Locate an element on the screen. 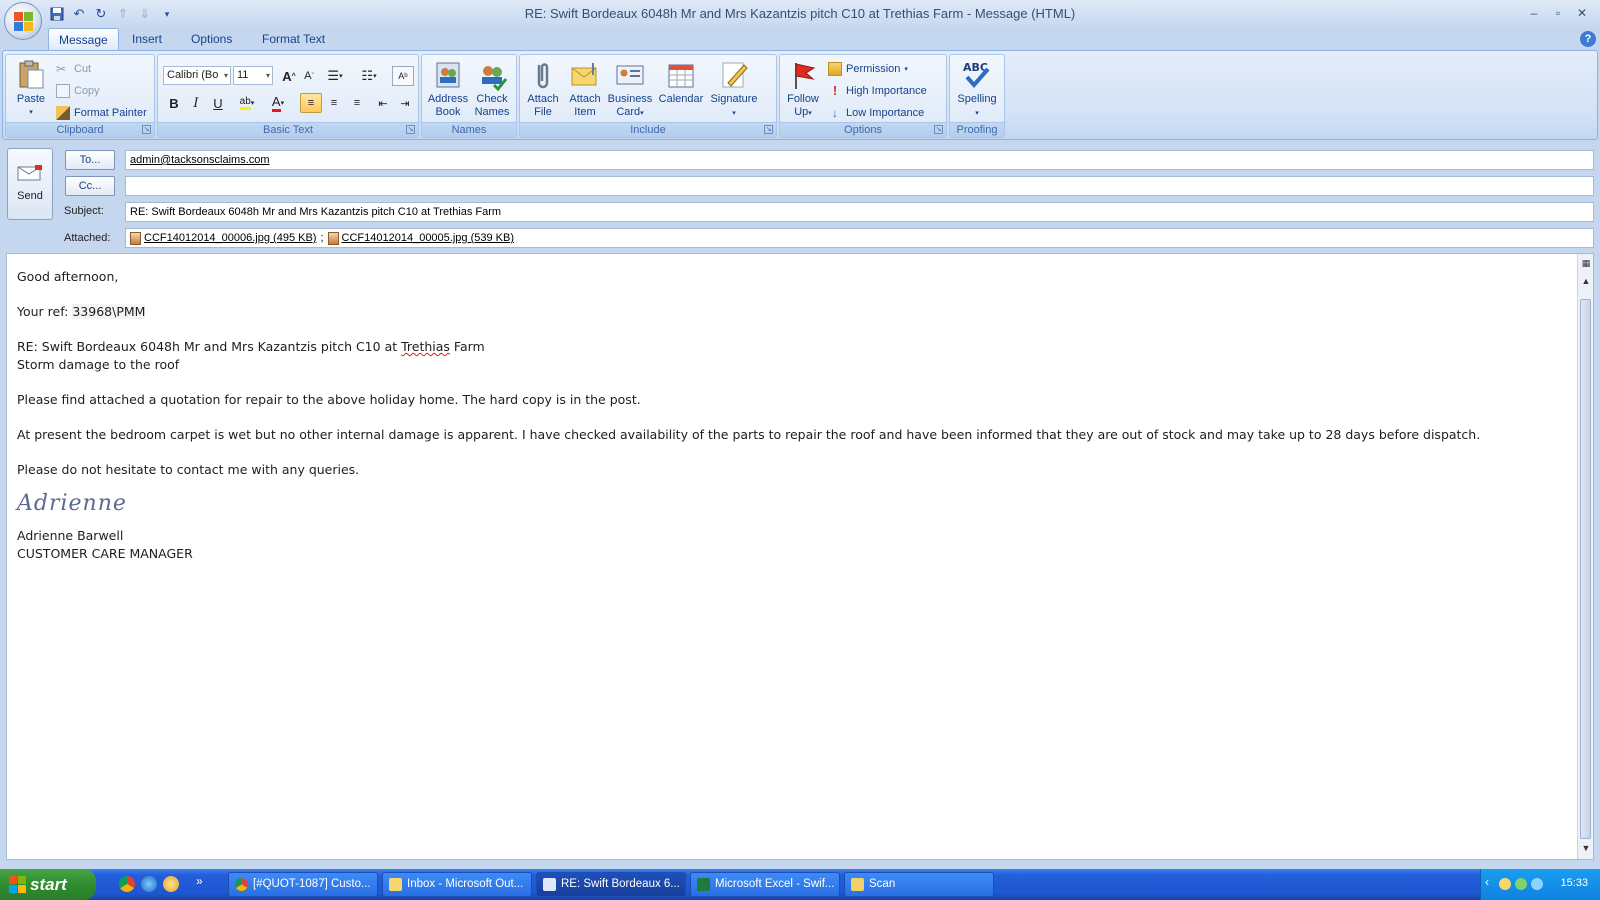  scroll-thumb is located at coordinates (1585, 569).